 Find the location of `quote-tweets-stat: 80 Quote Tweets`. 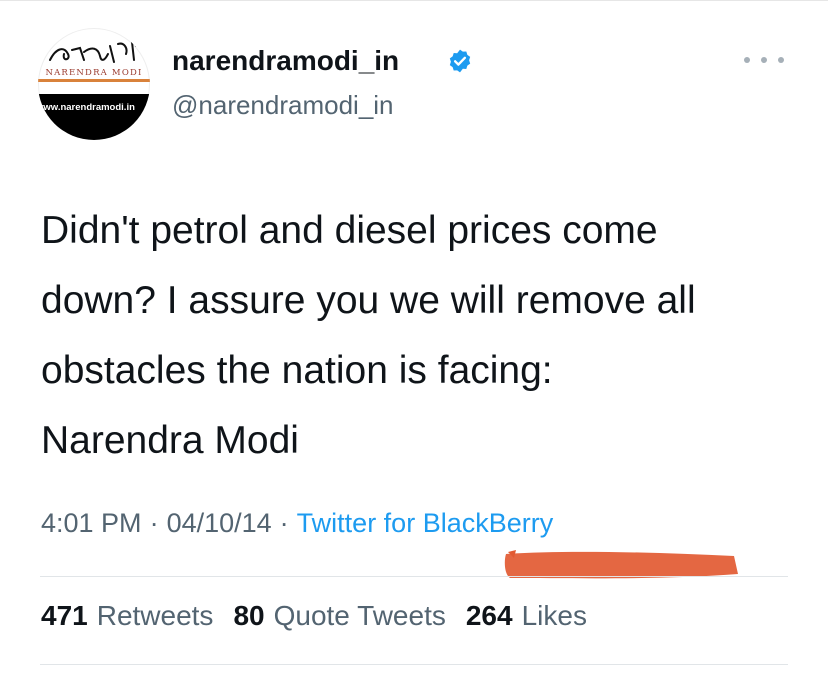

quote-tweets-stat: 80 Quote Tweets is located at coordinates (339, 616).